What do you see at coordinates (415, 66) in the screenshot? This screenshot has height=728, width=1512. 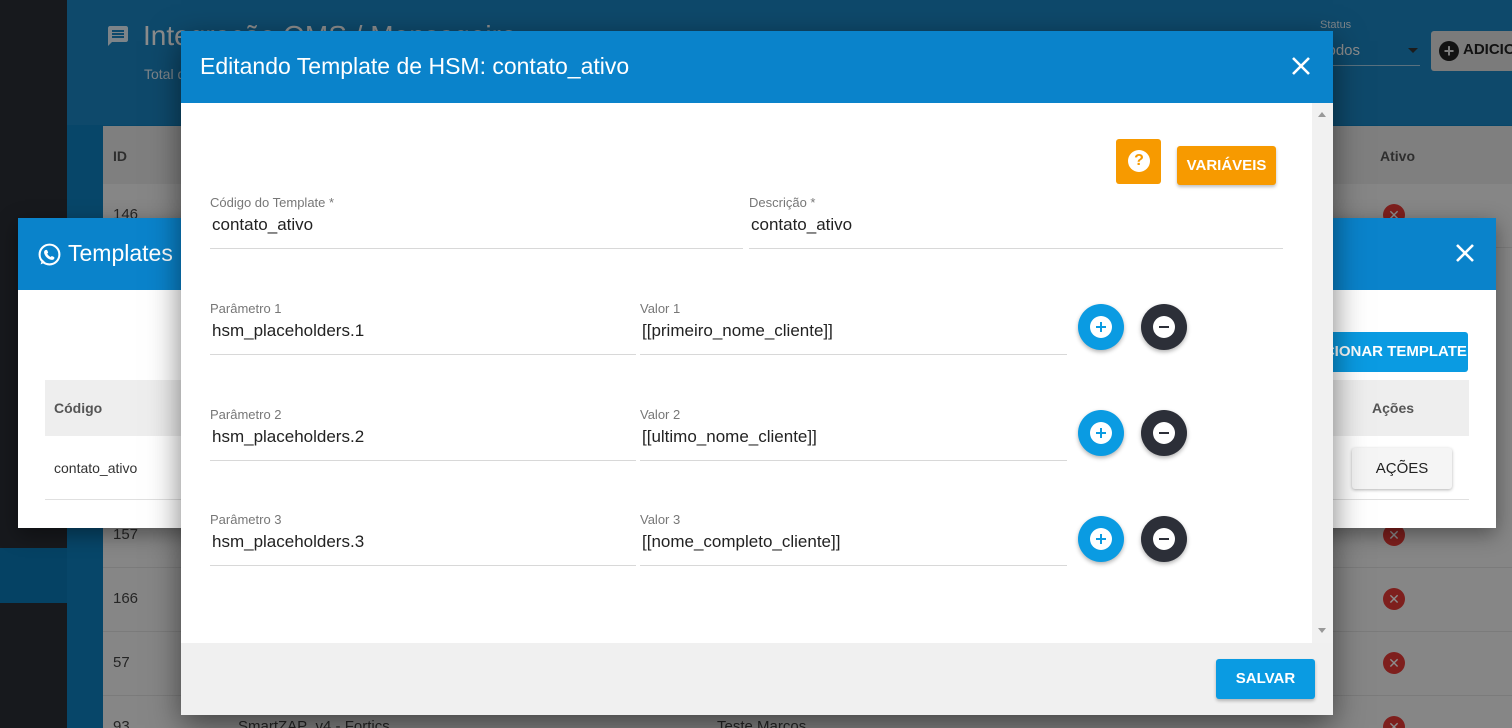 I see `edit-dialog-title: Editando Template de HSM: contato_ativo` at bounding box center [415, 66].